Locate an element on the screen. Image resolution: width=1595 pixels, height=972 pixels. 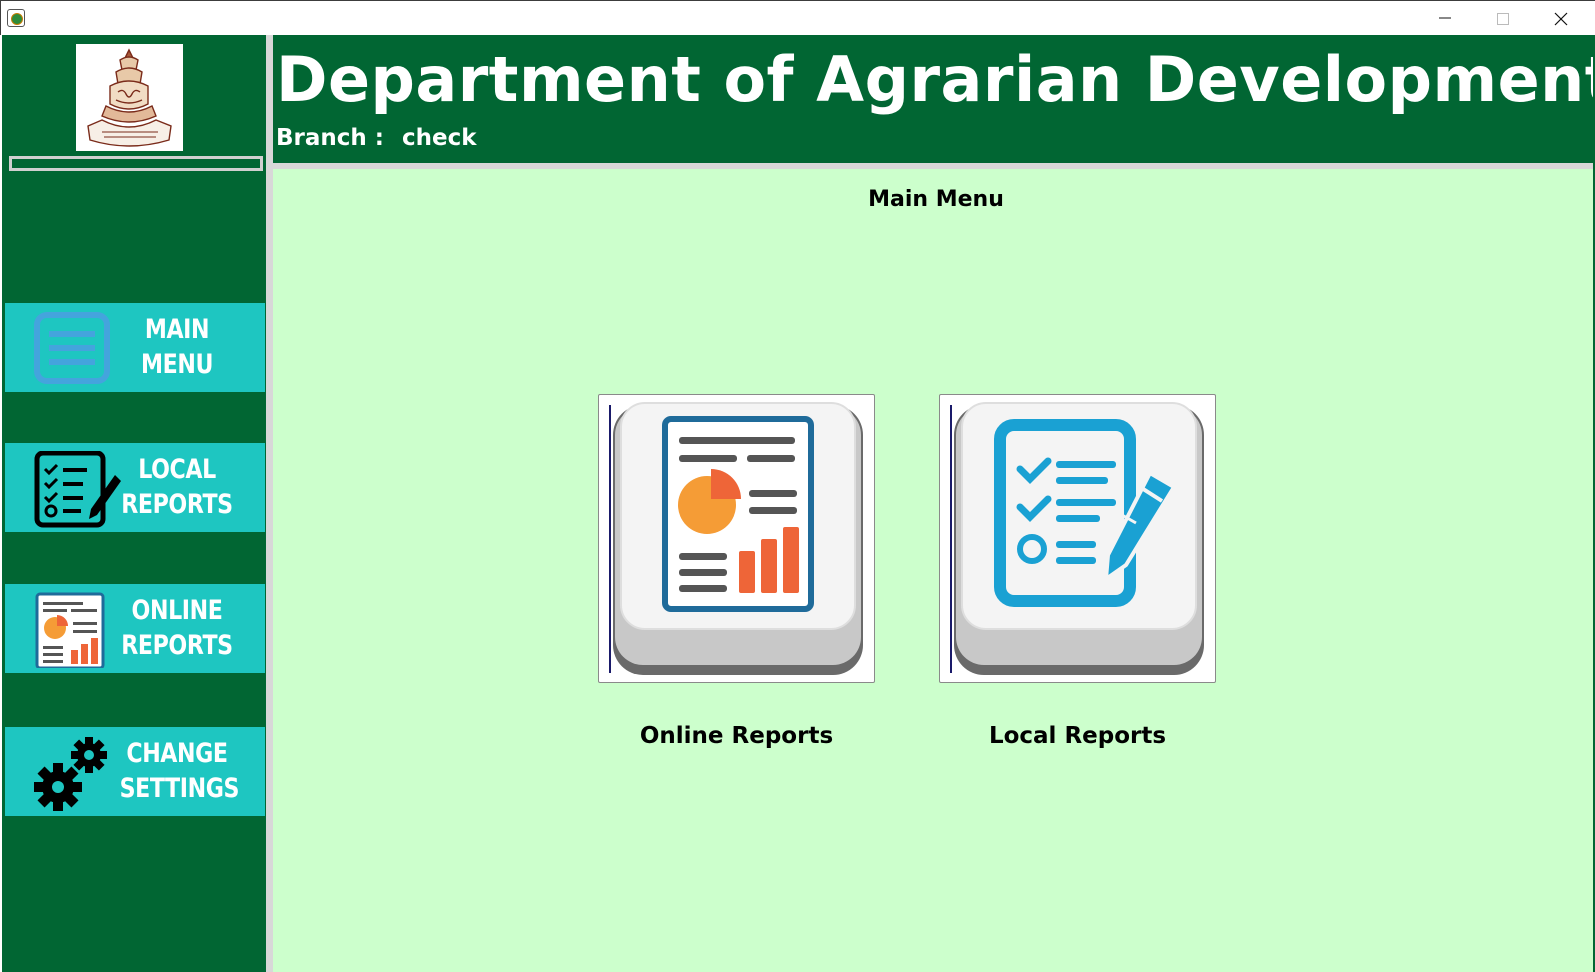
sidebar-item-label: LOCAL REPORTS is located at coordinates (177, 487).